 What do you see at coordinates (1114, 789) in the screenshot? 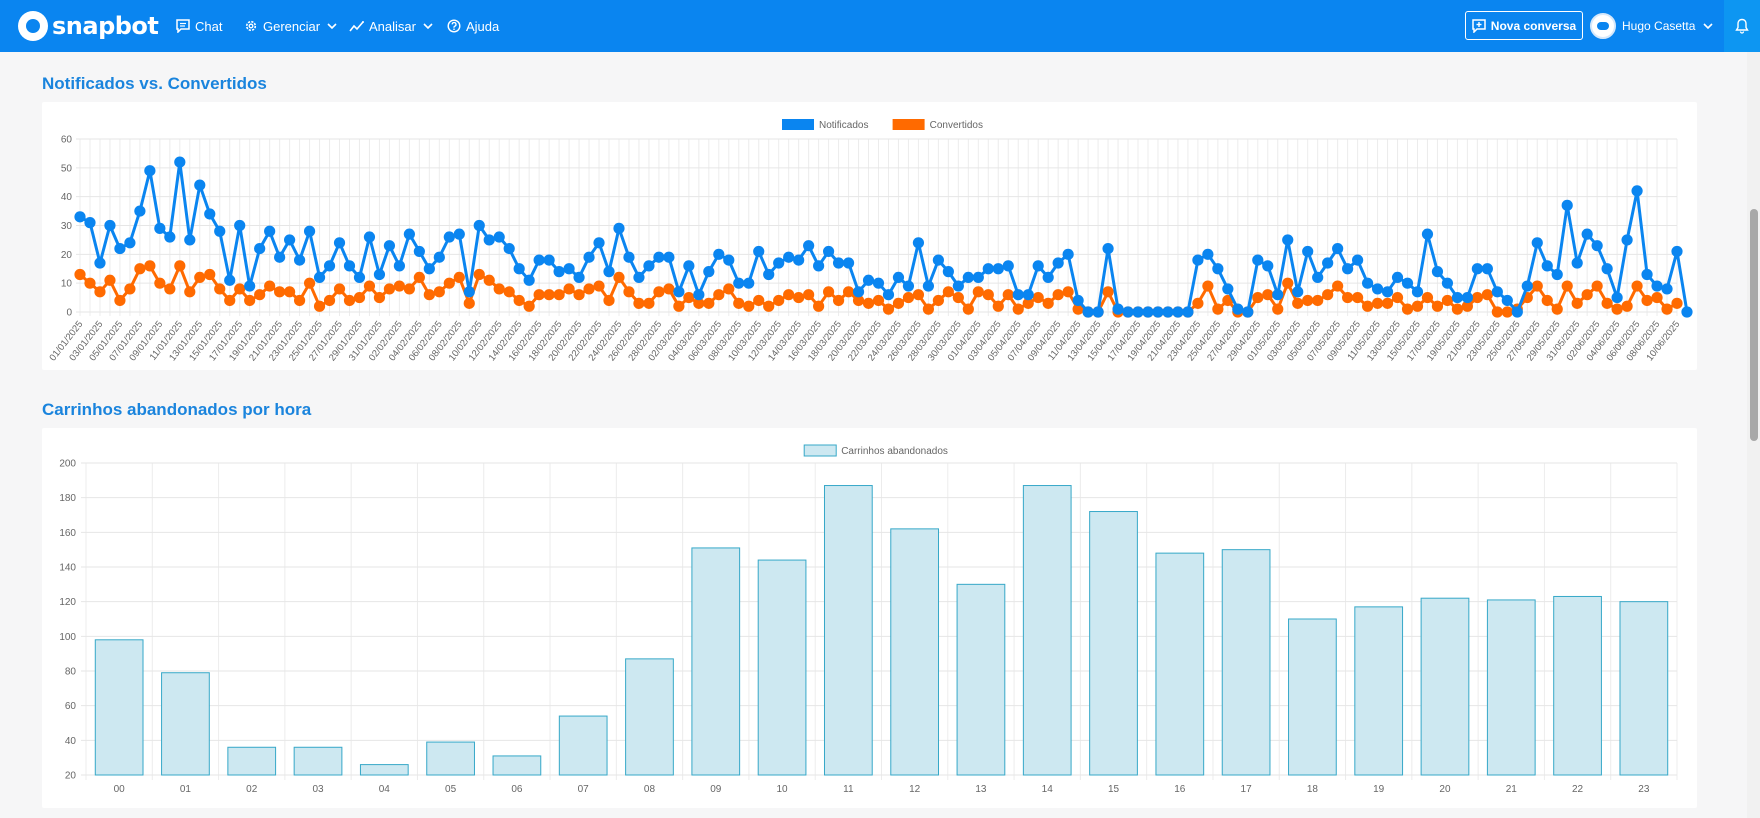
I see `x-tick-label: 15` at bounding box center [1114, 789].